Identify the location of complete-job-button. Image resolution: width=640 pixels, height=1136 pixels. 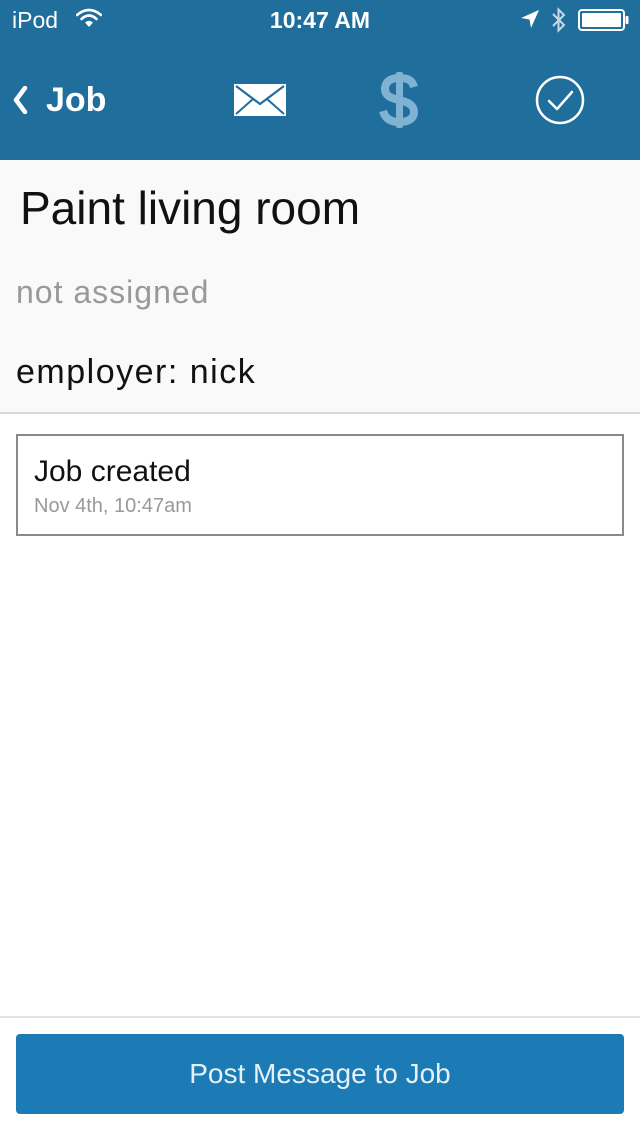
(560, 102).